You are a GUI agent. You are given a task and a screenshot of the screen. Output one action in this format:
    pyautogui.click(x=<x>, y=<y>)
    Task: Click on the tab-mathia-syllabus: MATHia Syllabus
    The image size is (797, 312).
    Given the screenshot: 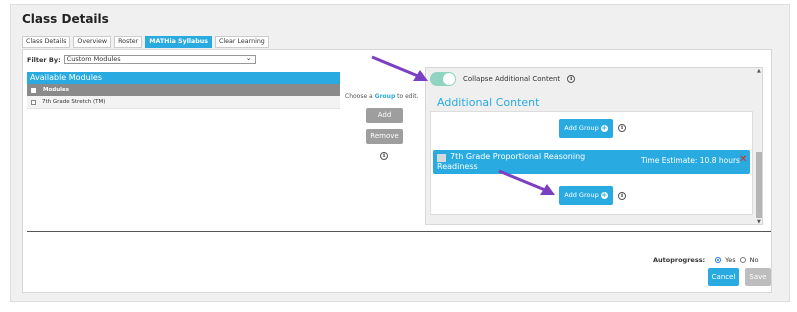 What is the action you would take?
    pyautogui.click(x=178, y=42)
    